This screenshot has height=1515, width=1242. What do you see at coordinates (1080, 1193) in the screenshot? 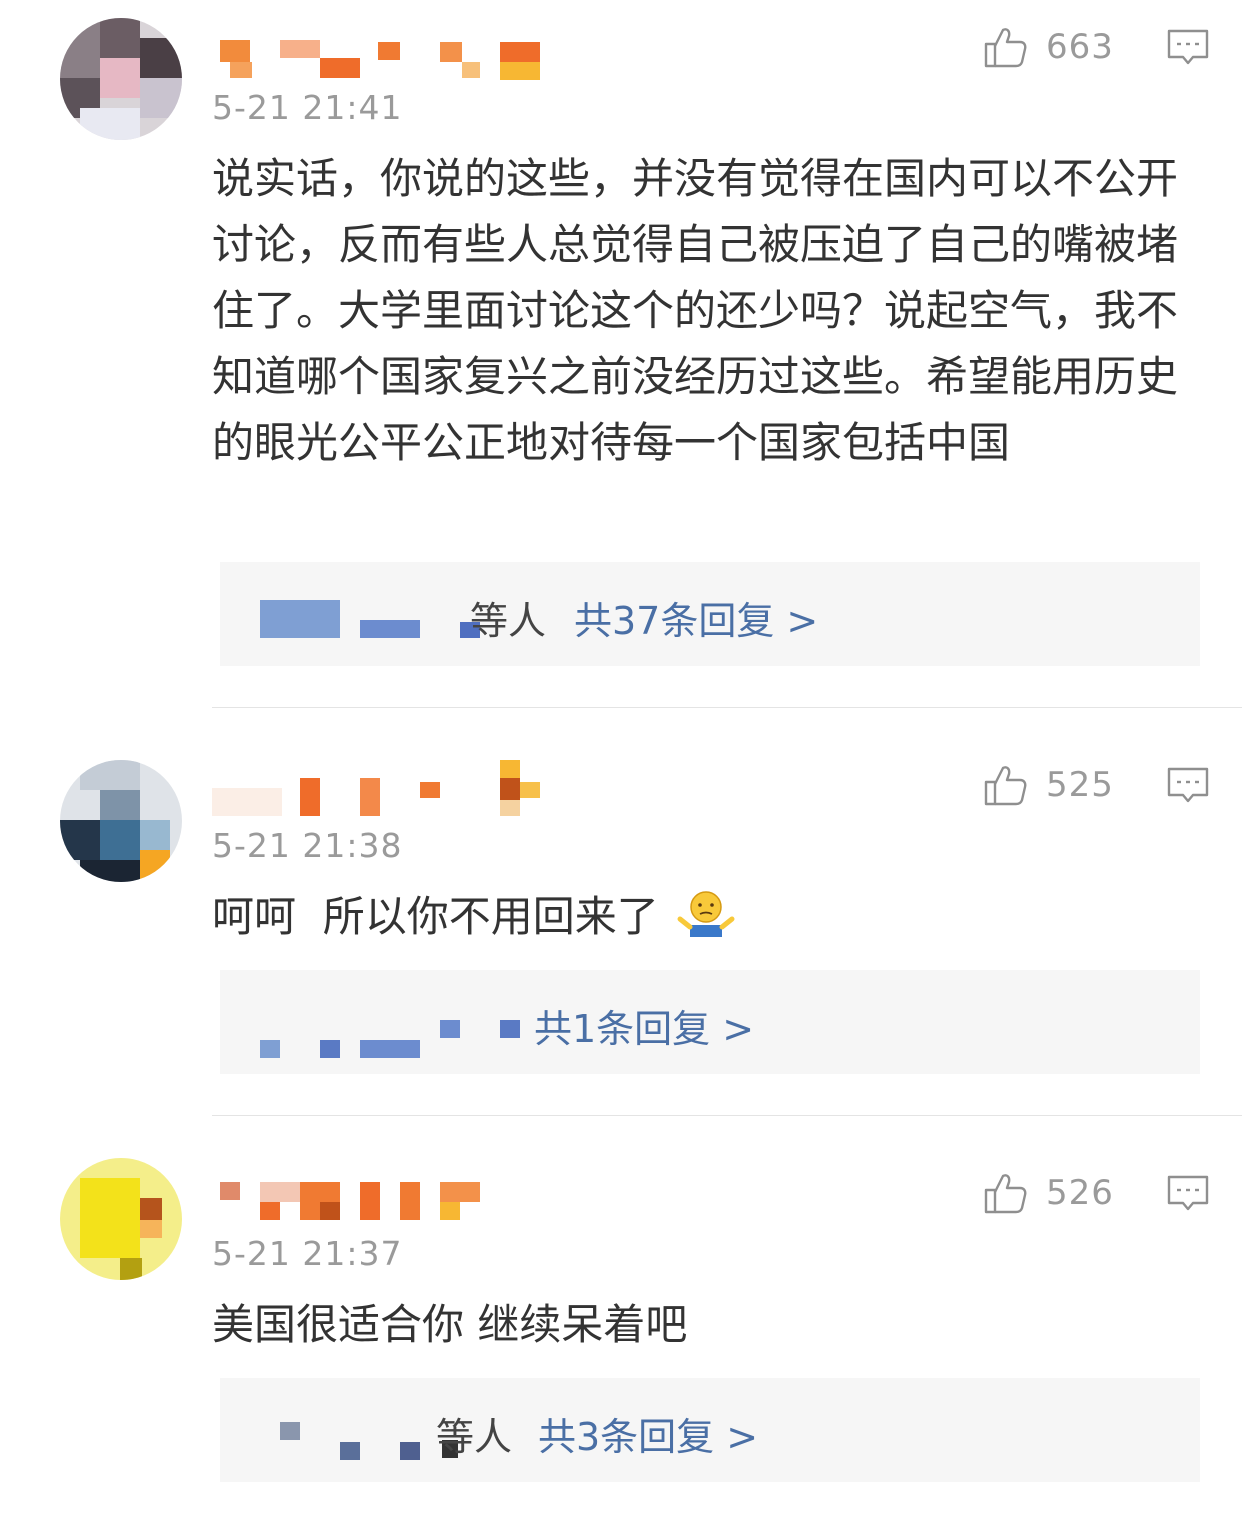
I see `like-count: 526` at bounding box center [1080, 1193].